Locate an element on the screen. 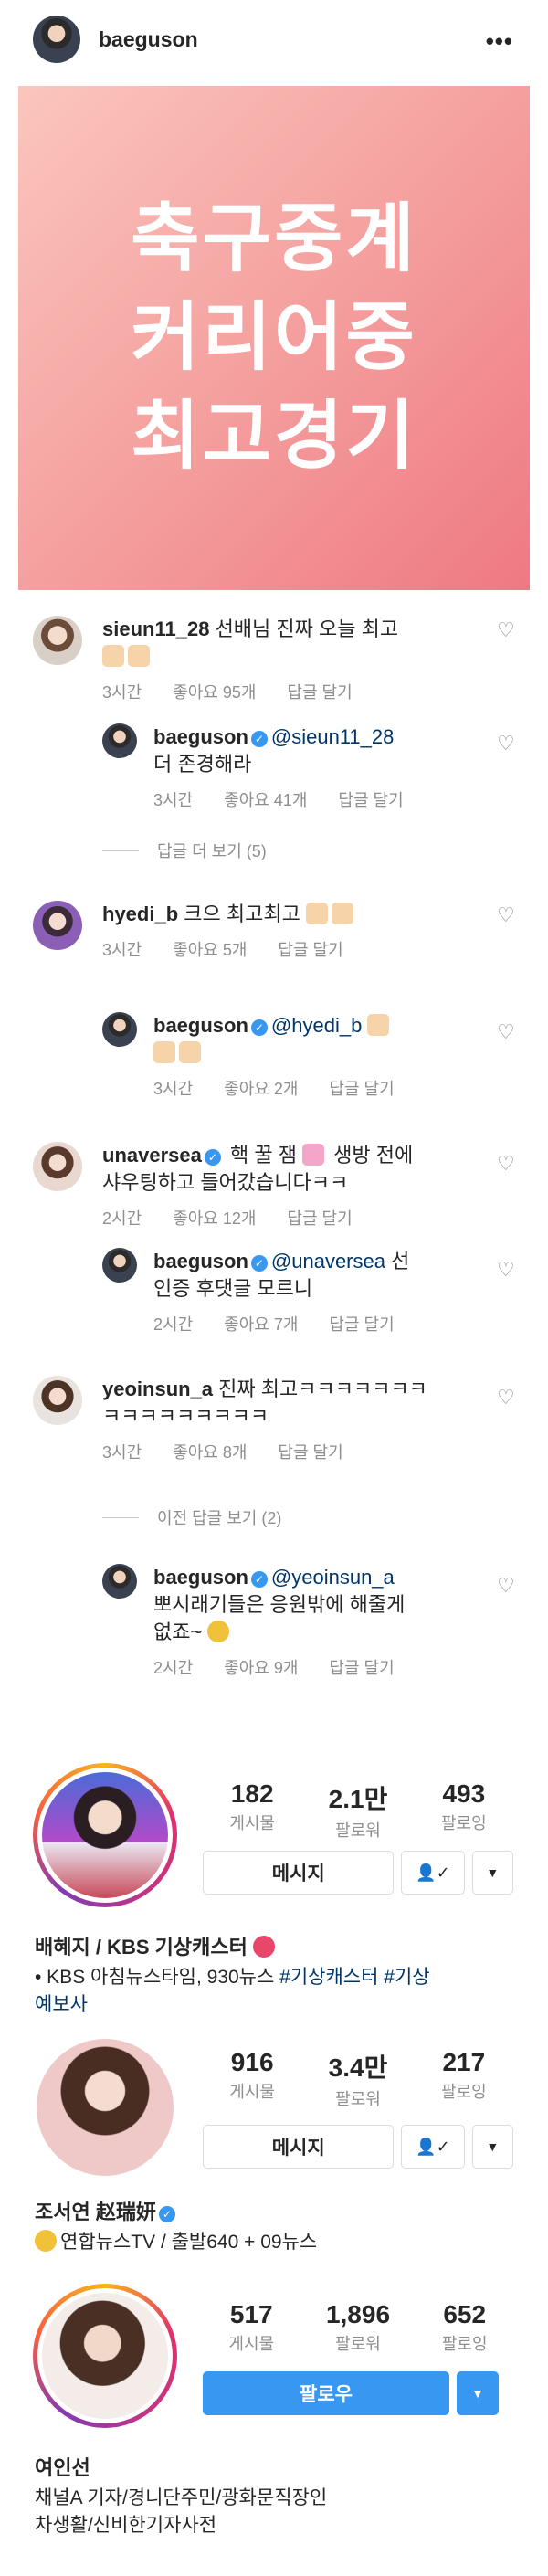 The width and height of the screenshot is (548, 2576). post-header: baeguson ••• is located at coordinates (274, 39).